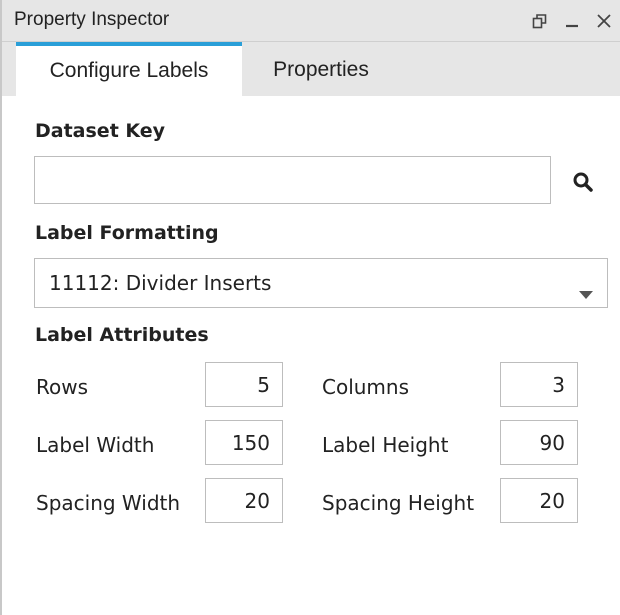  What do you see at coordinates (62, 387) in the screenshot?
I see `rows-label: Rows` at bounding box center [62, 387].